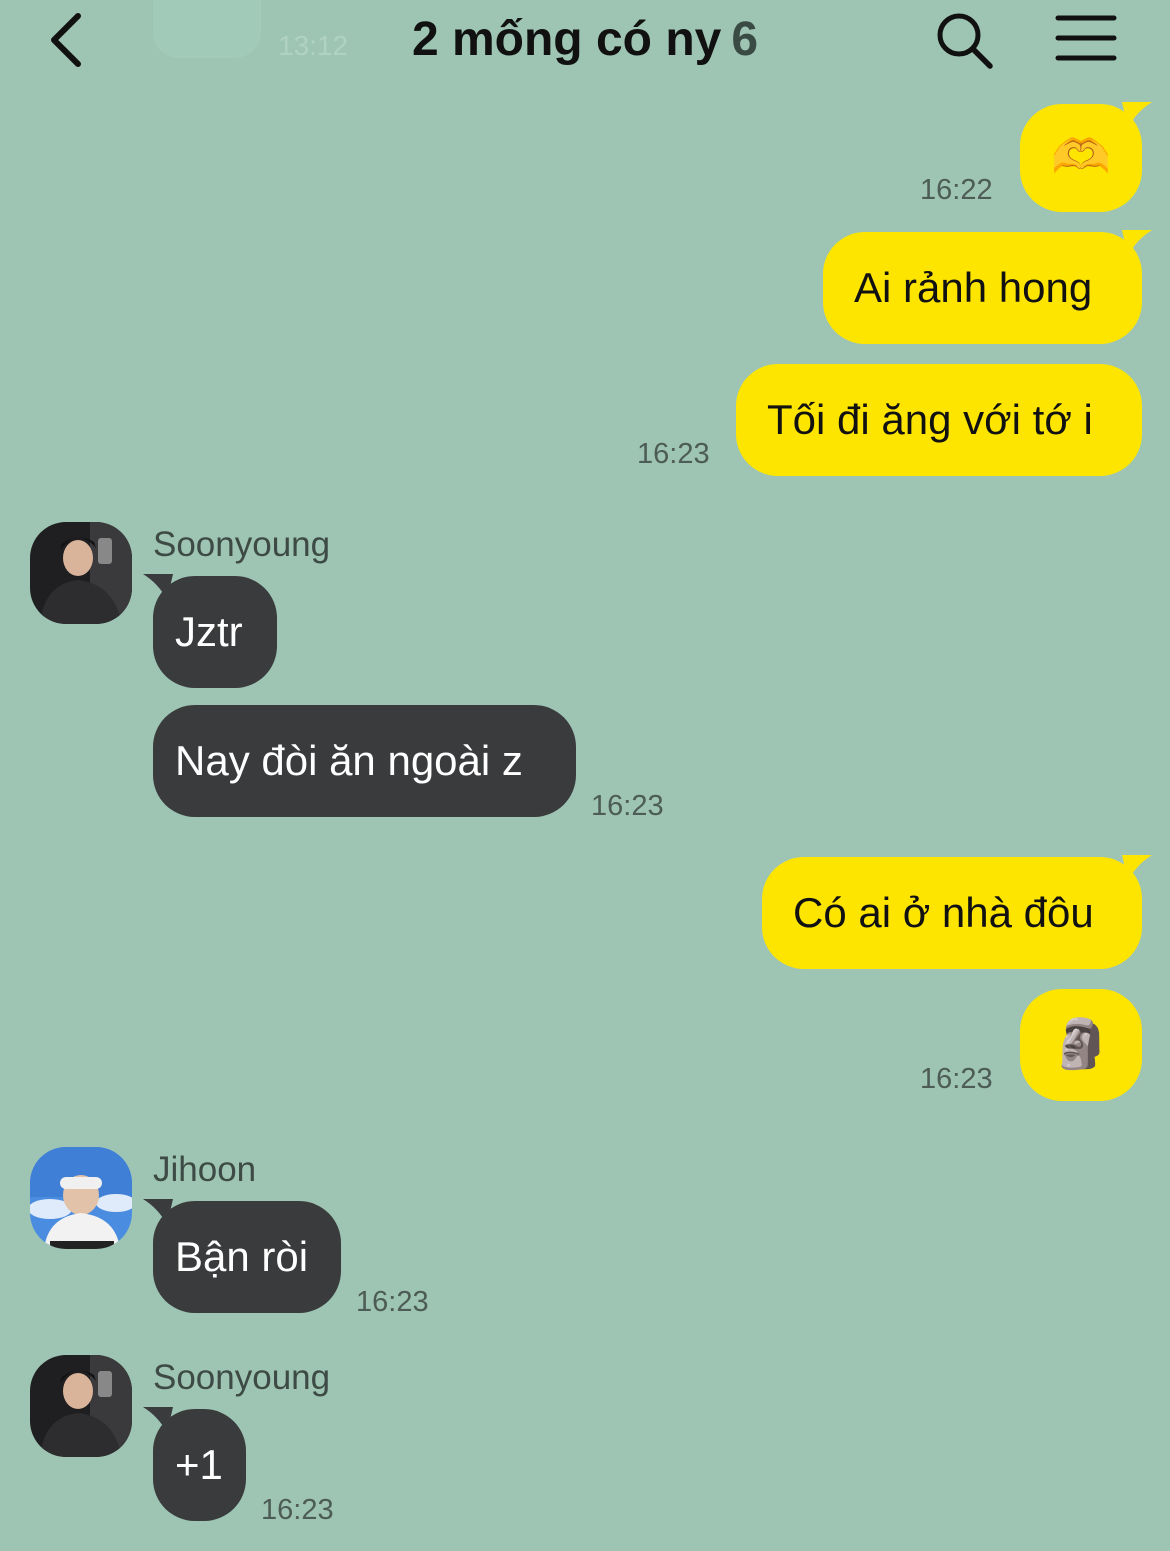  What do you see at coordinates (973, 287) in the screenshot?
I see `message-text: Ai rảnh hong` at bounding box center [973, 287].